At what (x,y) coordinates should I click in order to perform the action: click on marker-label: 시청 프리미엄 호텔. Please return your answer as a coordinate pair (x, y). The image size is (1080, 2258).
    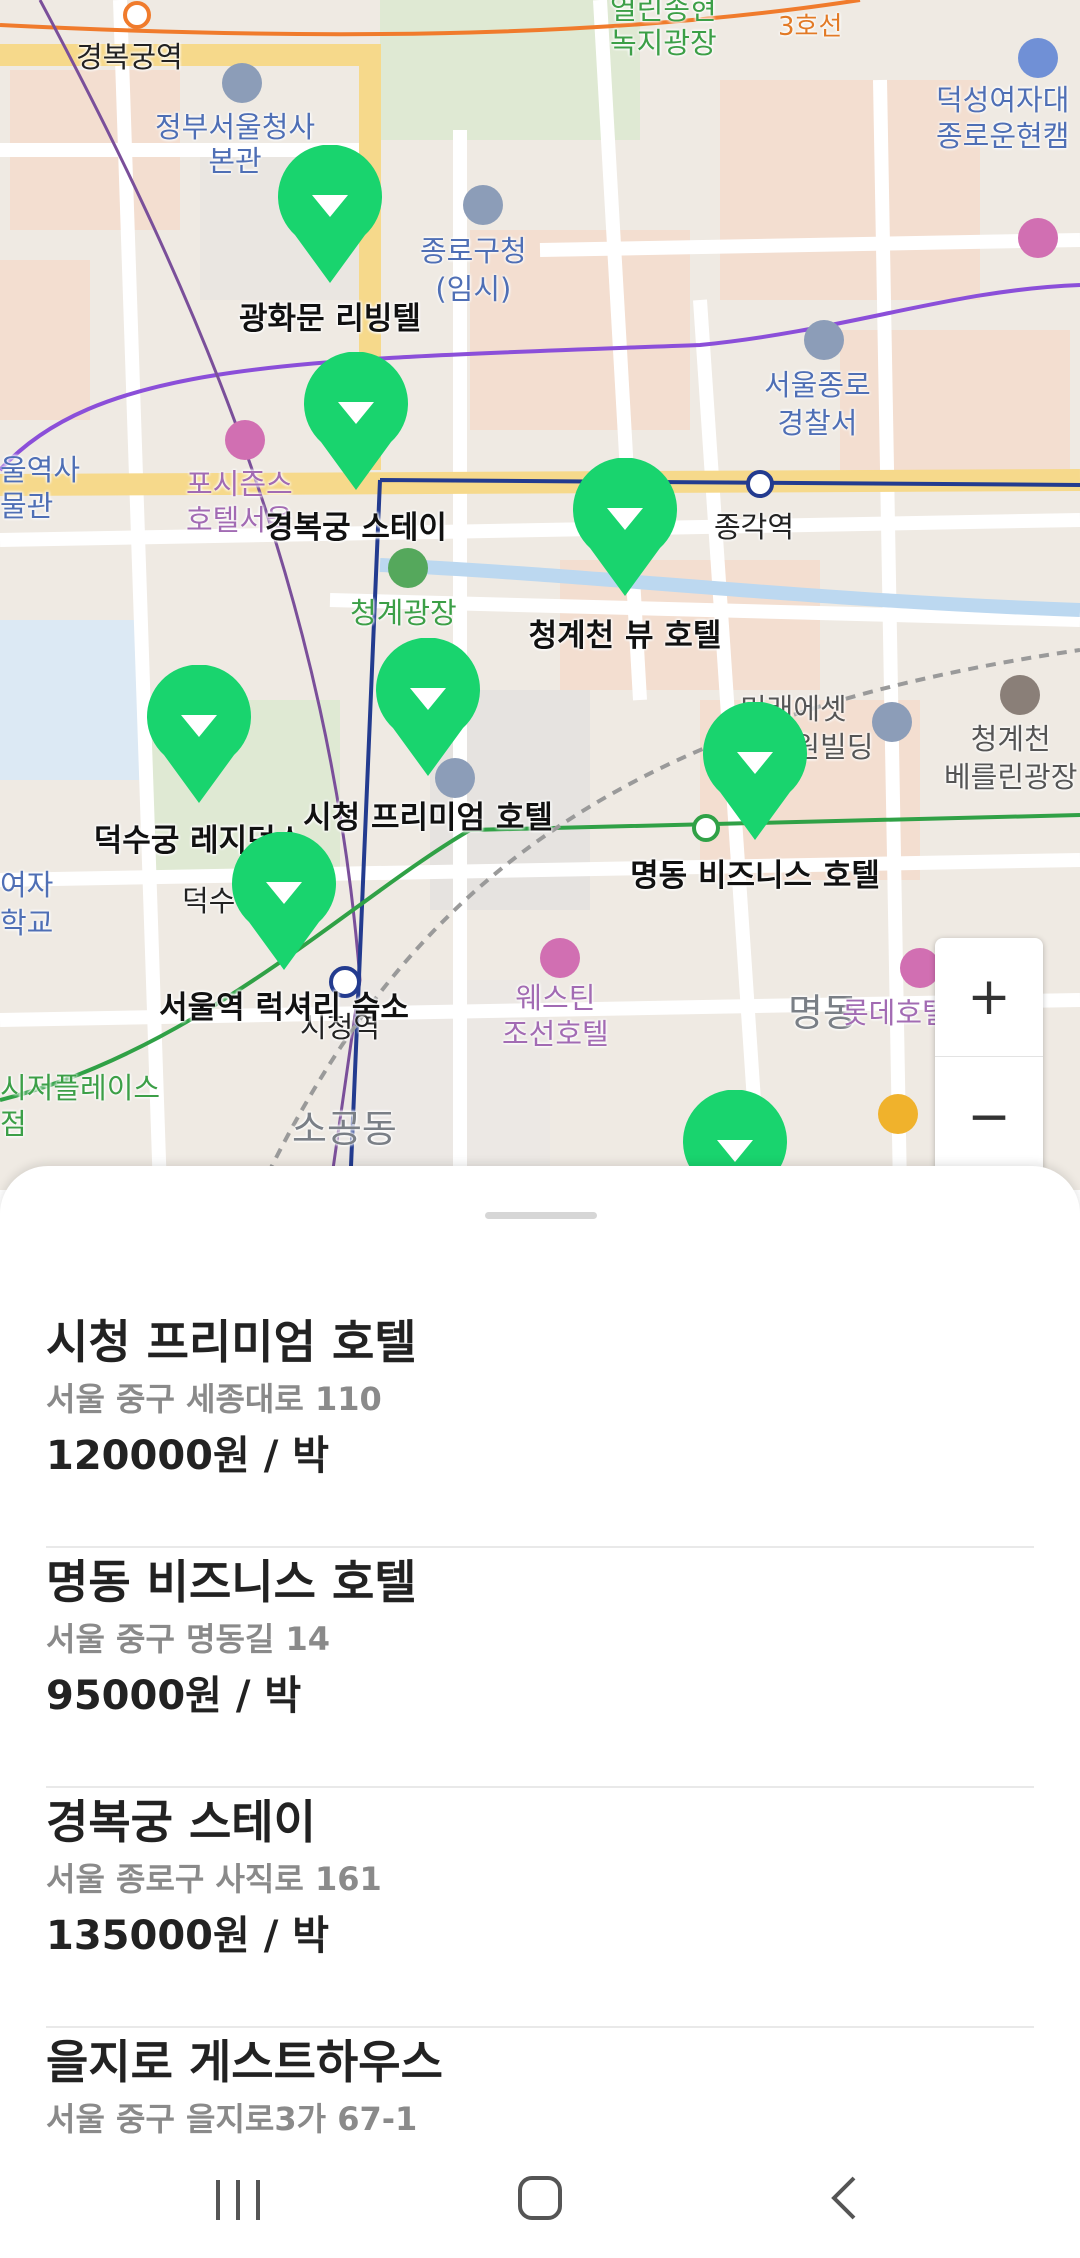
    Looking at the image, I should click on (428, 818).